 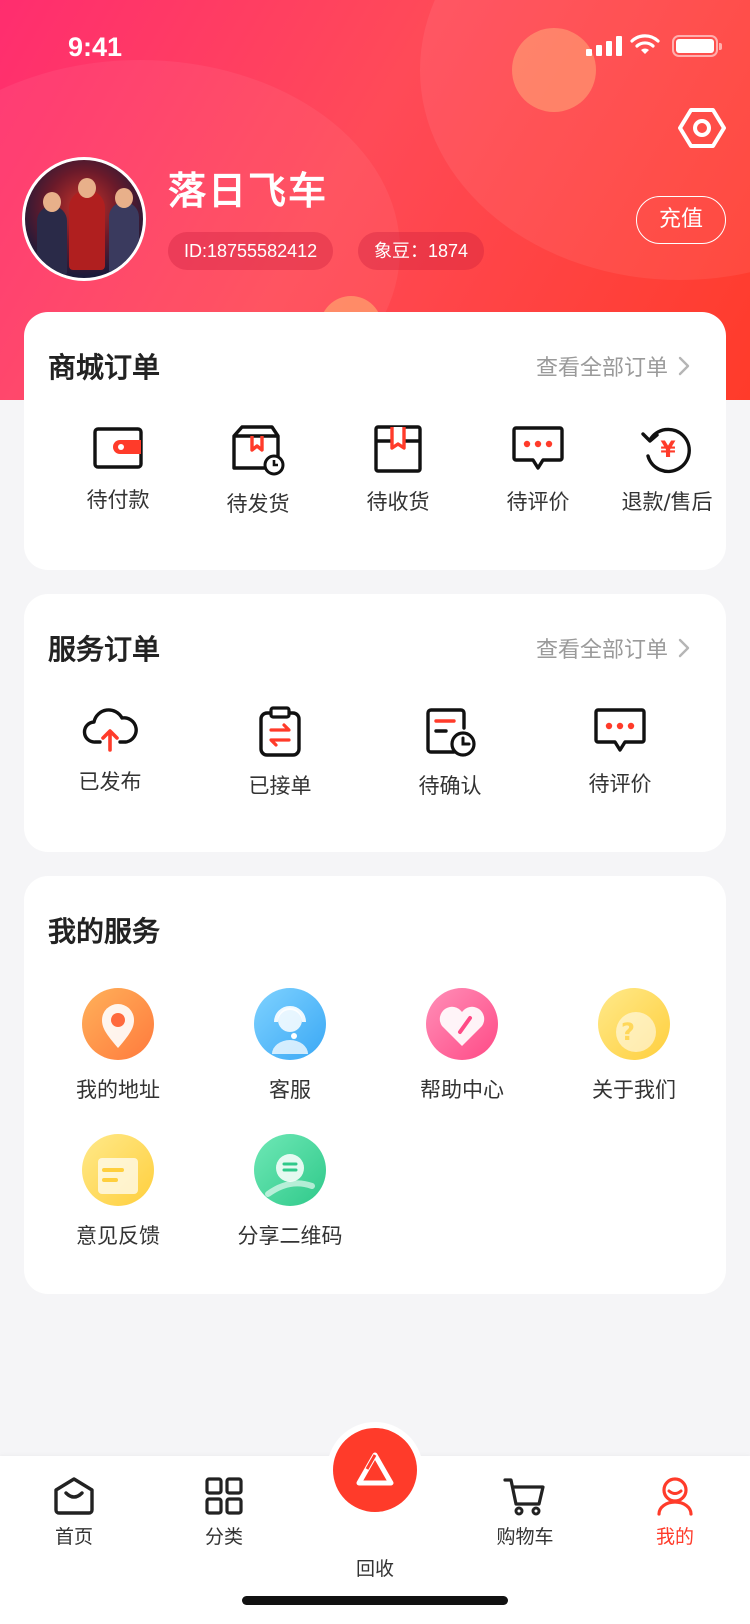 What do you see at coordinates (524, 1497) in the screenshot?
I see `cart-icon` at bounding box center [524, 1497].